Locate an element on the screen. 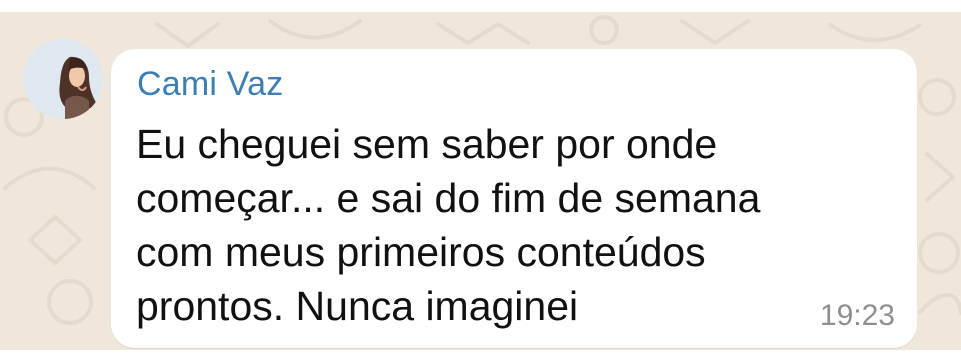 The height and width of the screenshot is (364, 961). sender-name: Cami Vaz is located at coordinates (210, 84).